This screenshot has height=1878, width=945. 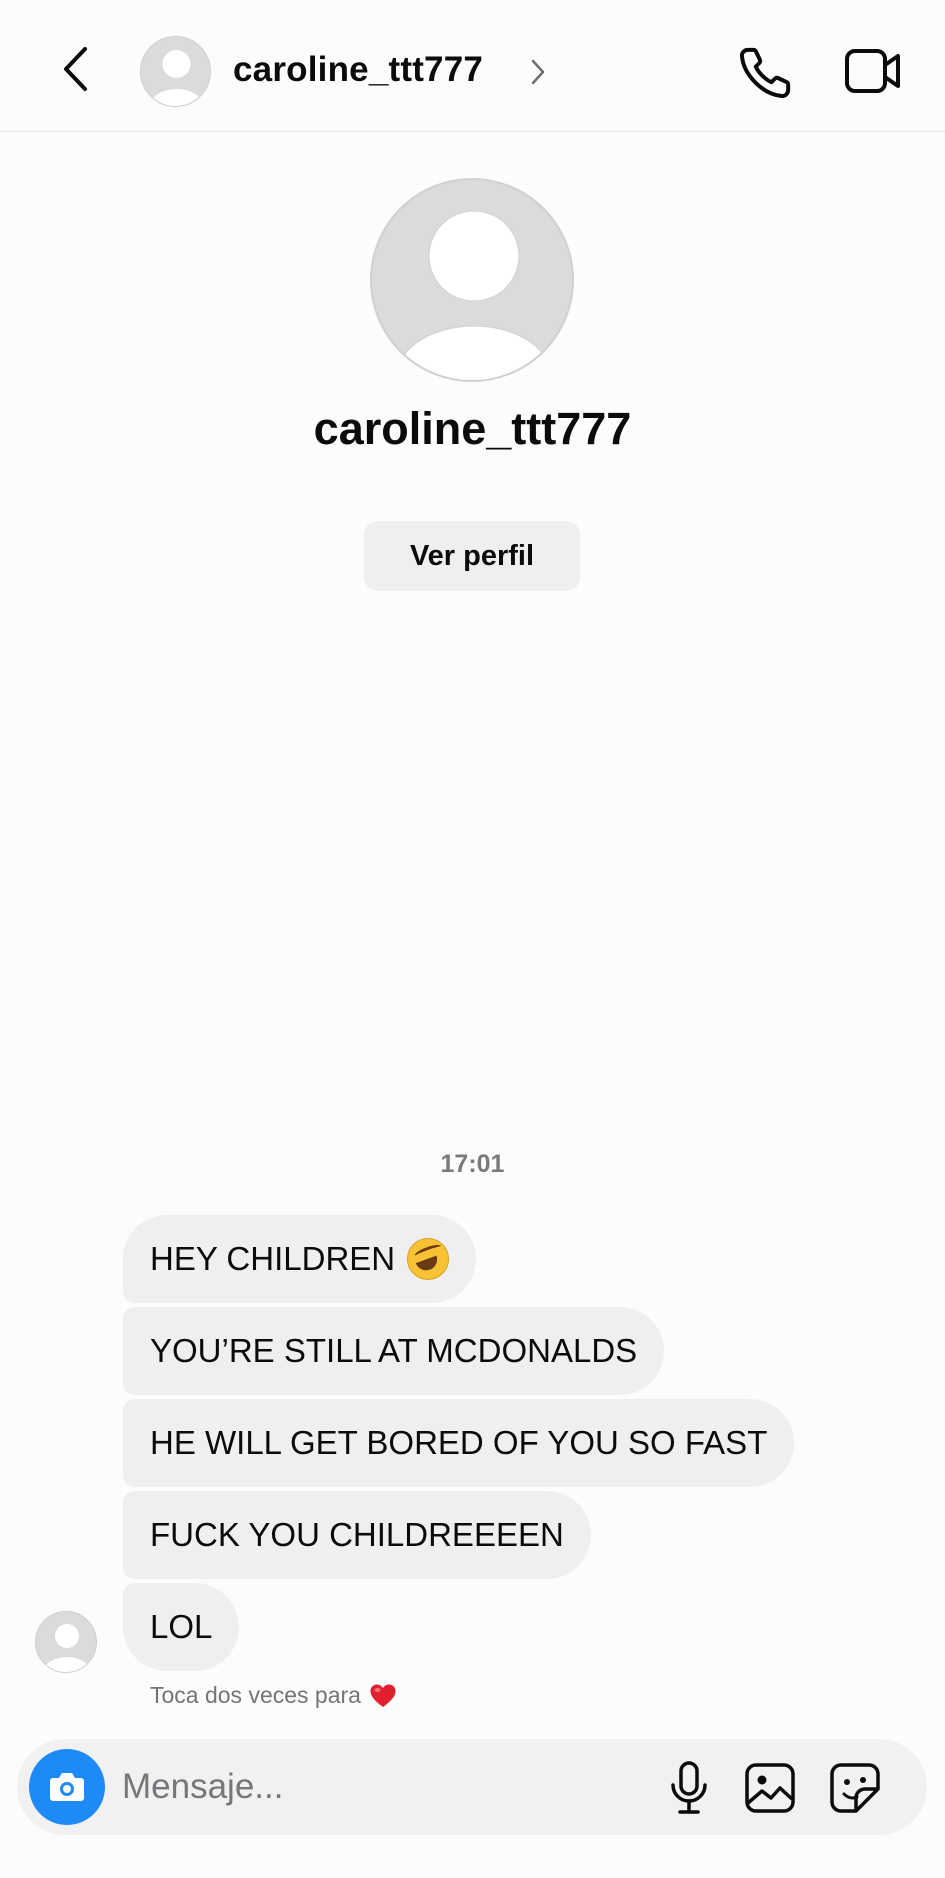 I want to click on message-text: YOU’RE STILL AT MCDONALDS, so click(x=394, y=1350).